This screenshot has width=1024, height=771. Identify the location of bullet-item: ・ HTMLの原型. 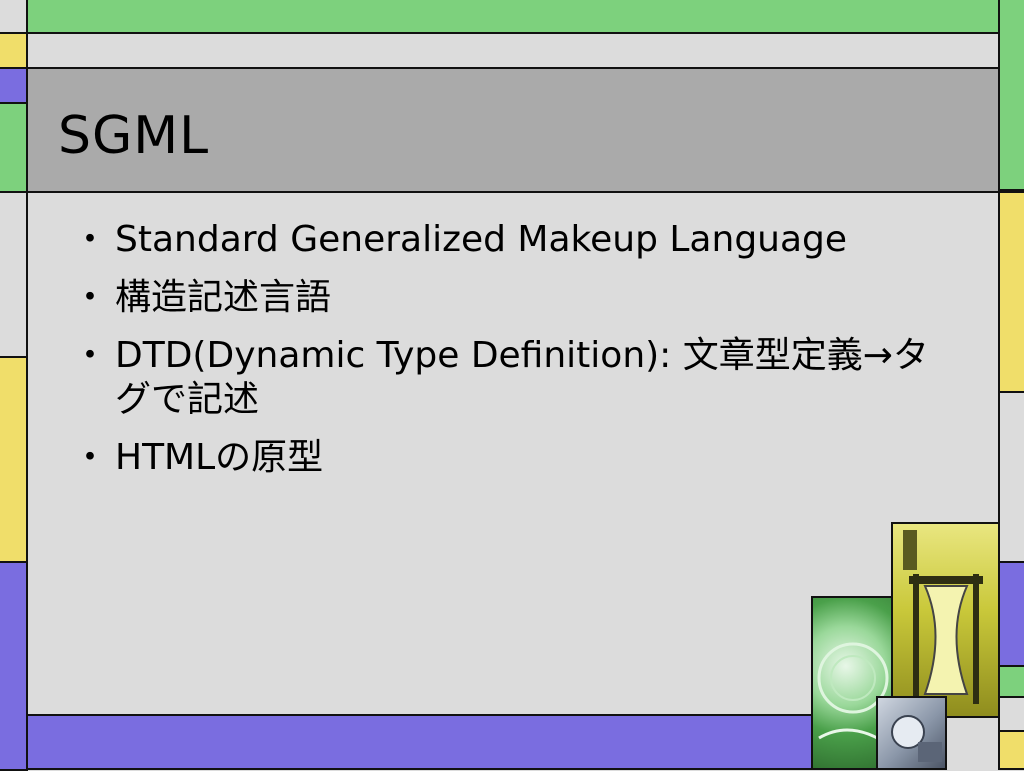
(512, 458).